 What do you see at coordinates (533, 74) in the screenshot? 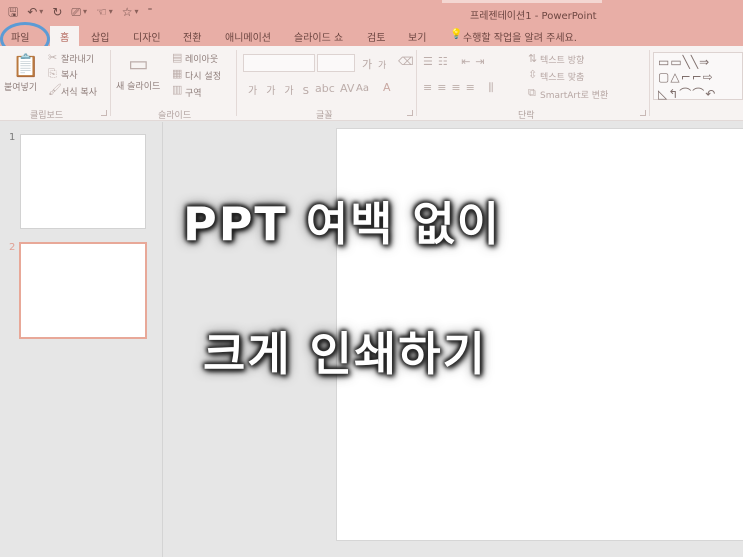
I see `align-text-icon: ⇳` at bounding box center [533, 74].